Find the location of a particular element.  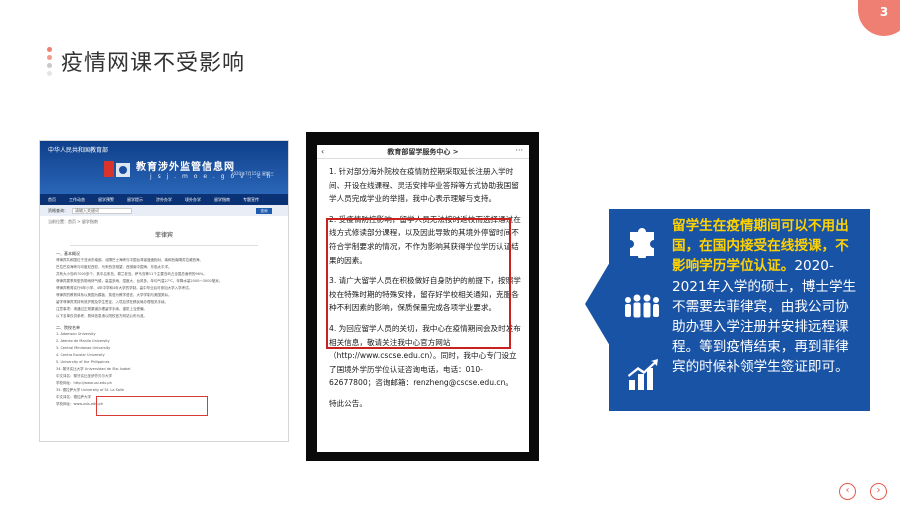

website-nav-item: 留学提示 is located at coordinates (135, 200).